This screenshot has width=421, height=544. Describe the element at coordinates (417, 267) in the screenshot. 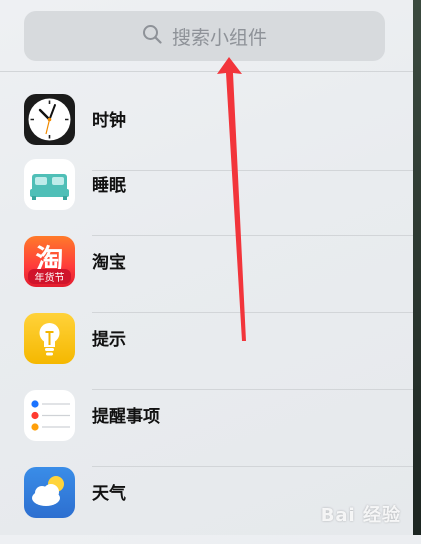

I see `right-edge-wallpaper` at that location.